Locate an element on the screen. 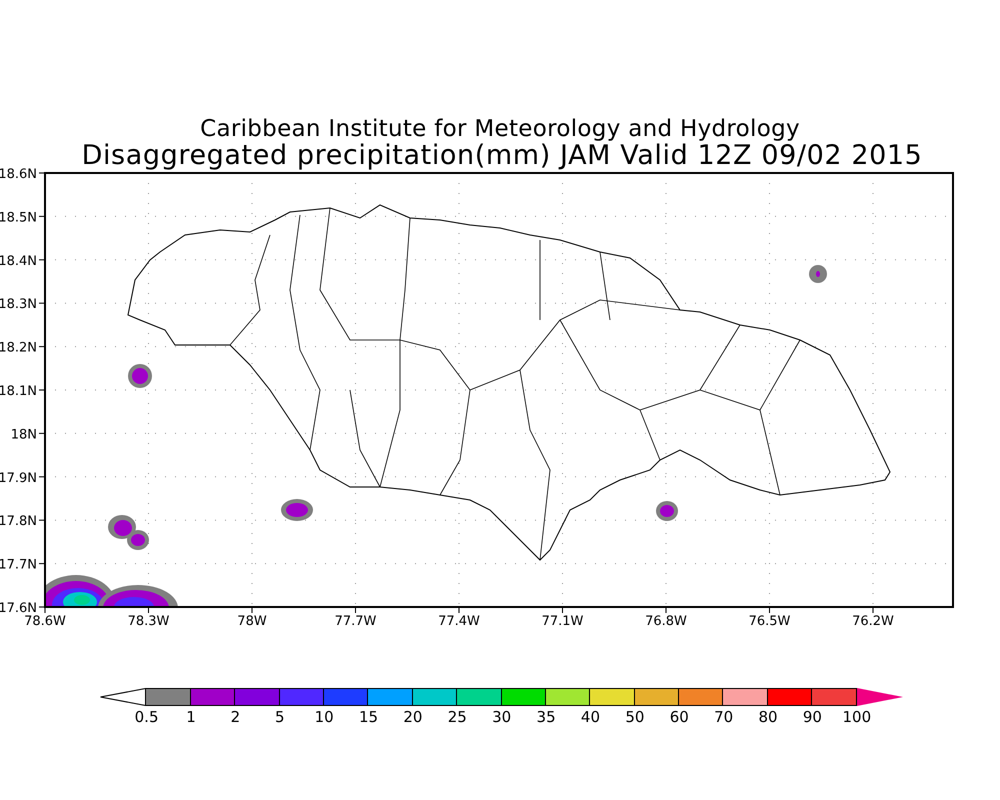 This screenshot has width=1000, height=800. longitude-label: 77.7W is located at coordinates (355, 621).